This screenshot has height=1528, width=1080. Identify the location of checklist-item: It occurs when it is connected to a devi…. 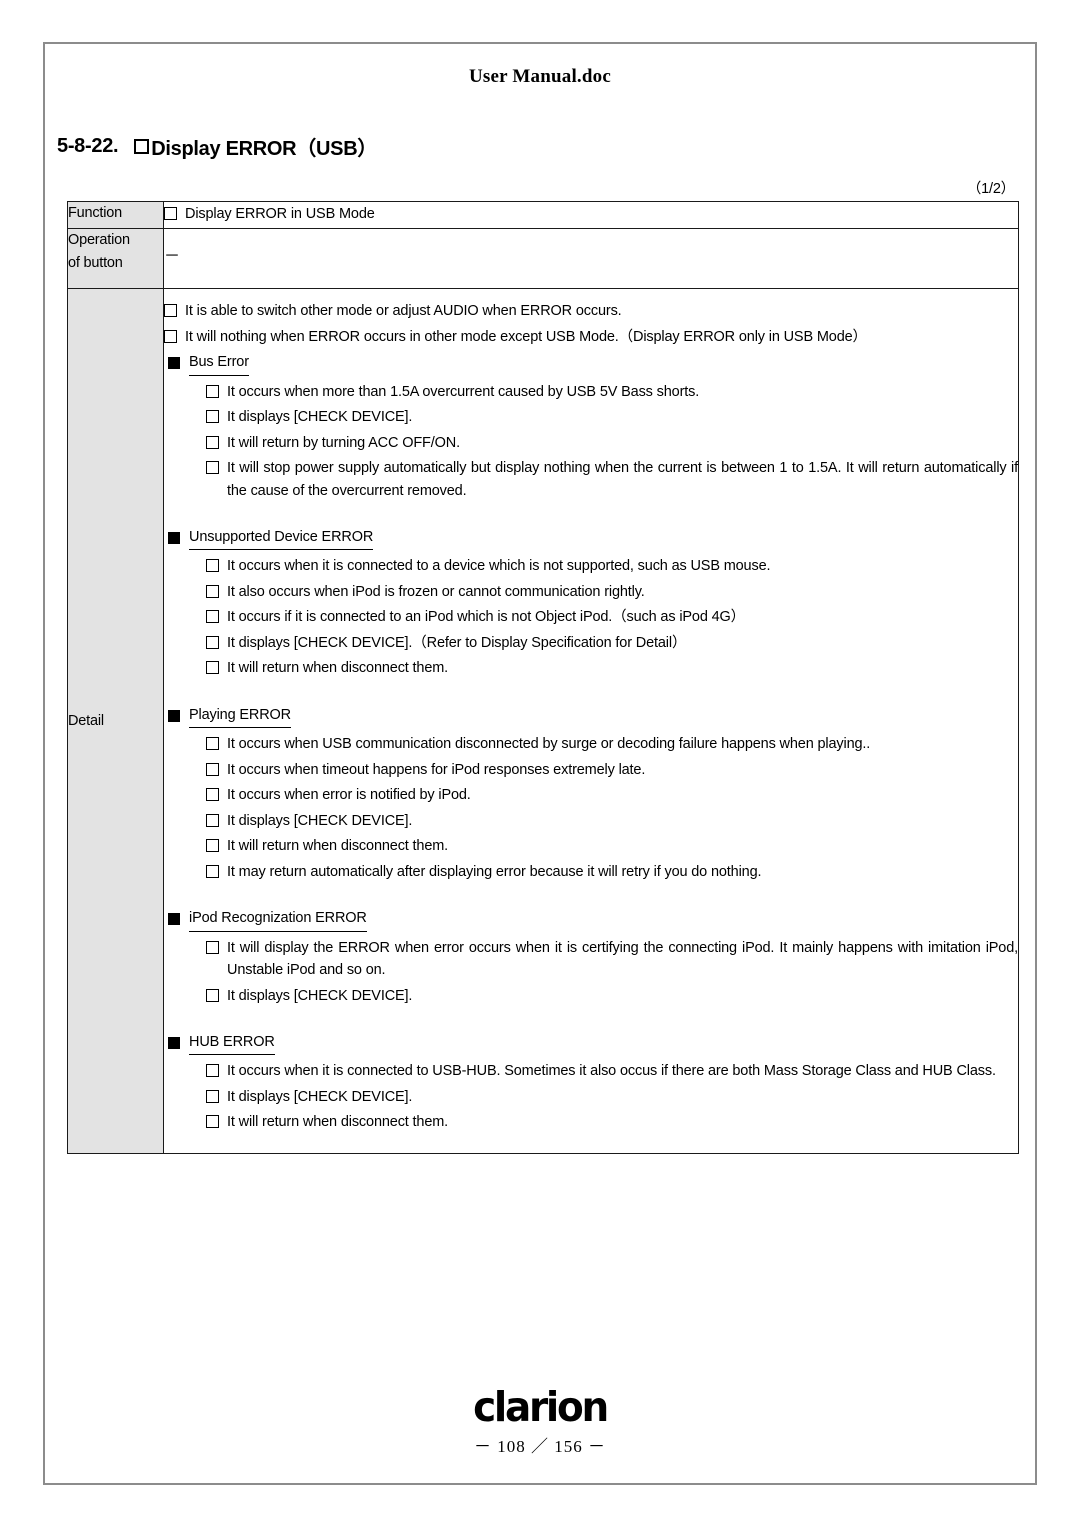
(612, 566).